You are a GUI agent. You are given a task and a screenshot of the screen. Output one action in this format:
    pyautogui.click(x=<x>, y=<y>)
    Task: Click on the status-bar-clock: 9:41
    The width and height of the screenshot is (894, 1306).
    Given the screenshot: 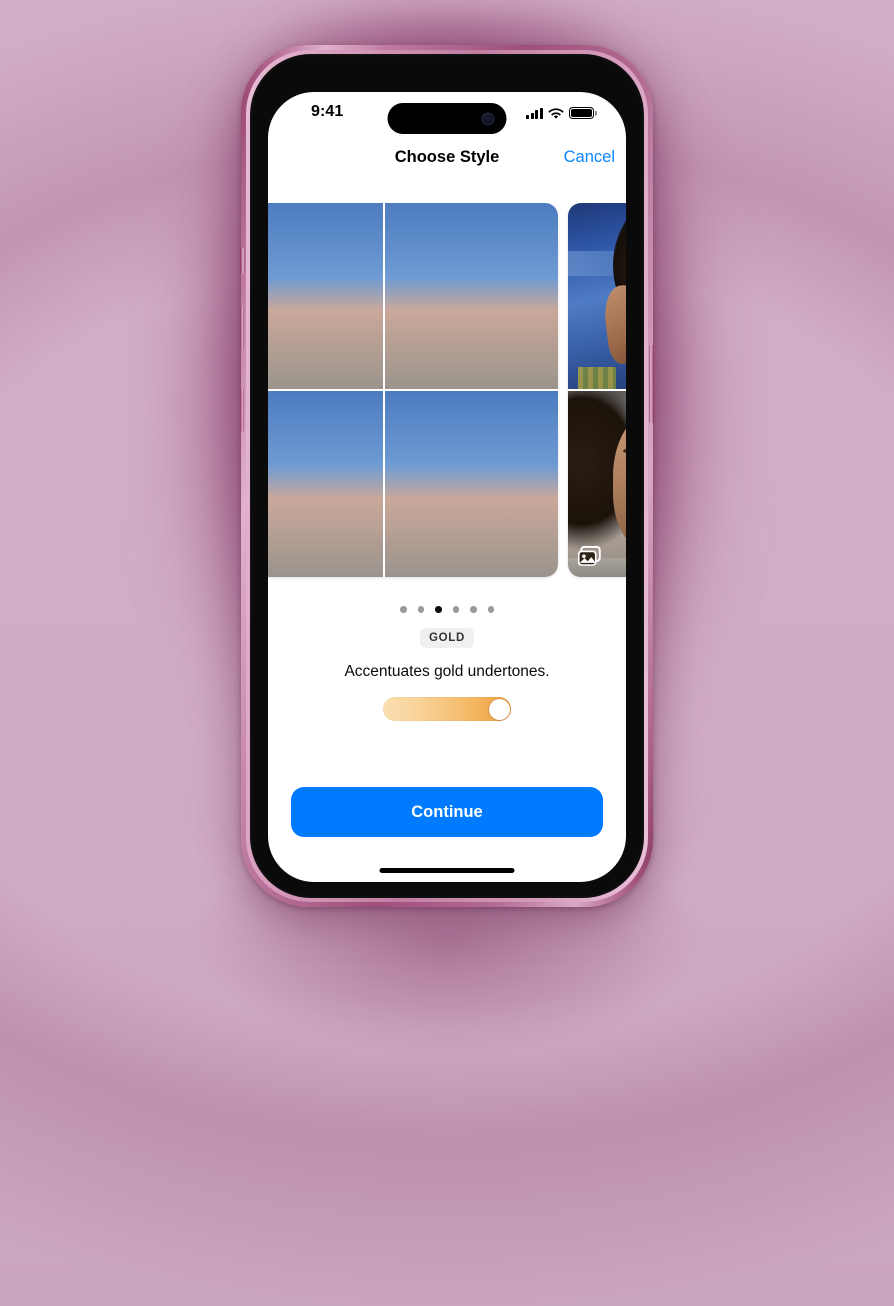 What is the action you would take?
    pyautogui.click(x=327, y=111)
    